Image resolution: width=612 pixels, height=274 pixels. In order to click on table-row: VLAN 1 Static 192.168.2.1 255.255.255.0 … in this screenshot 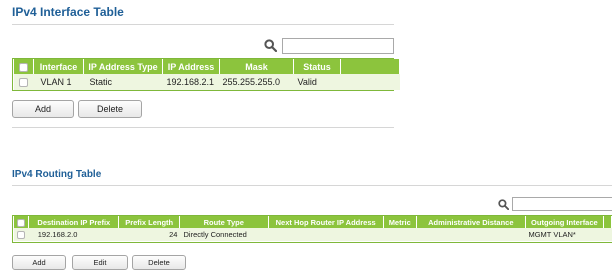, I will do `click(206, 82)`.